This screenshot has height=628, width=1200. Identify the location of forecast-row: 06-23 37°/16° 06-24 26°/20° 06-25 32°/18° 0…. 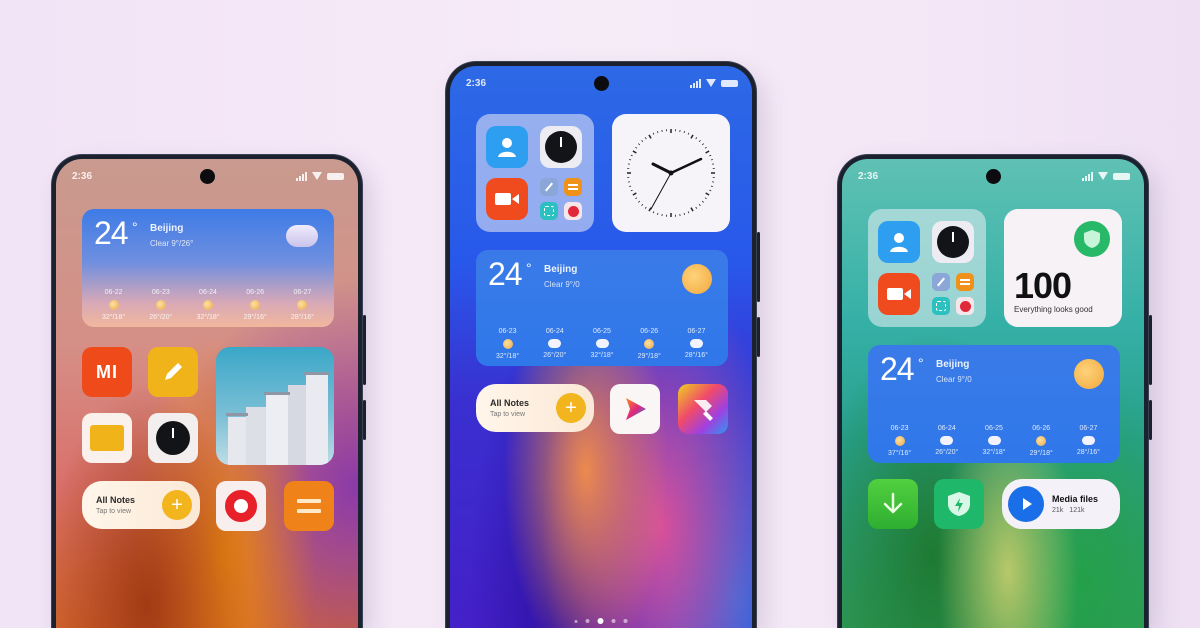
(994, 441).